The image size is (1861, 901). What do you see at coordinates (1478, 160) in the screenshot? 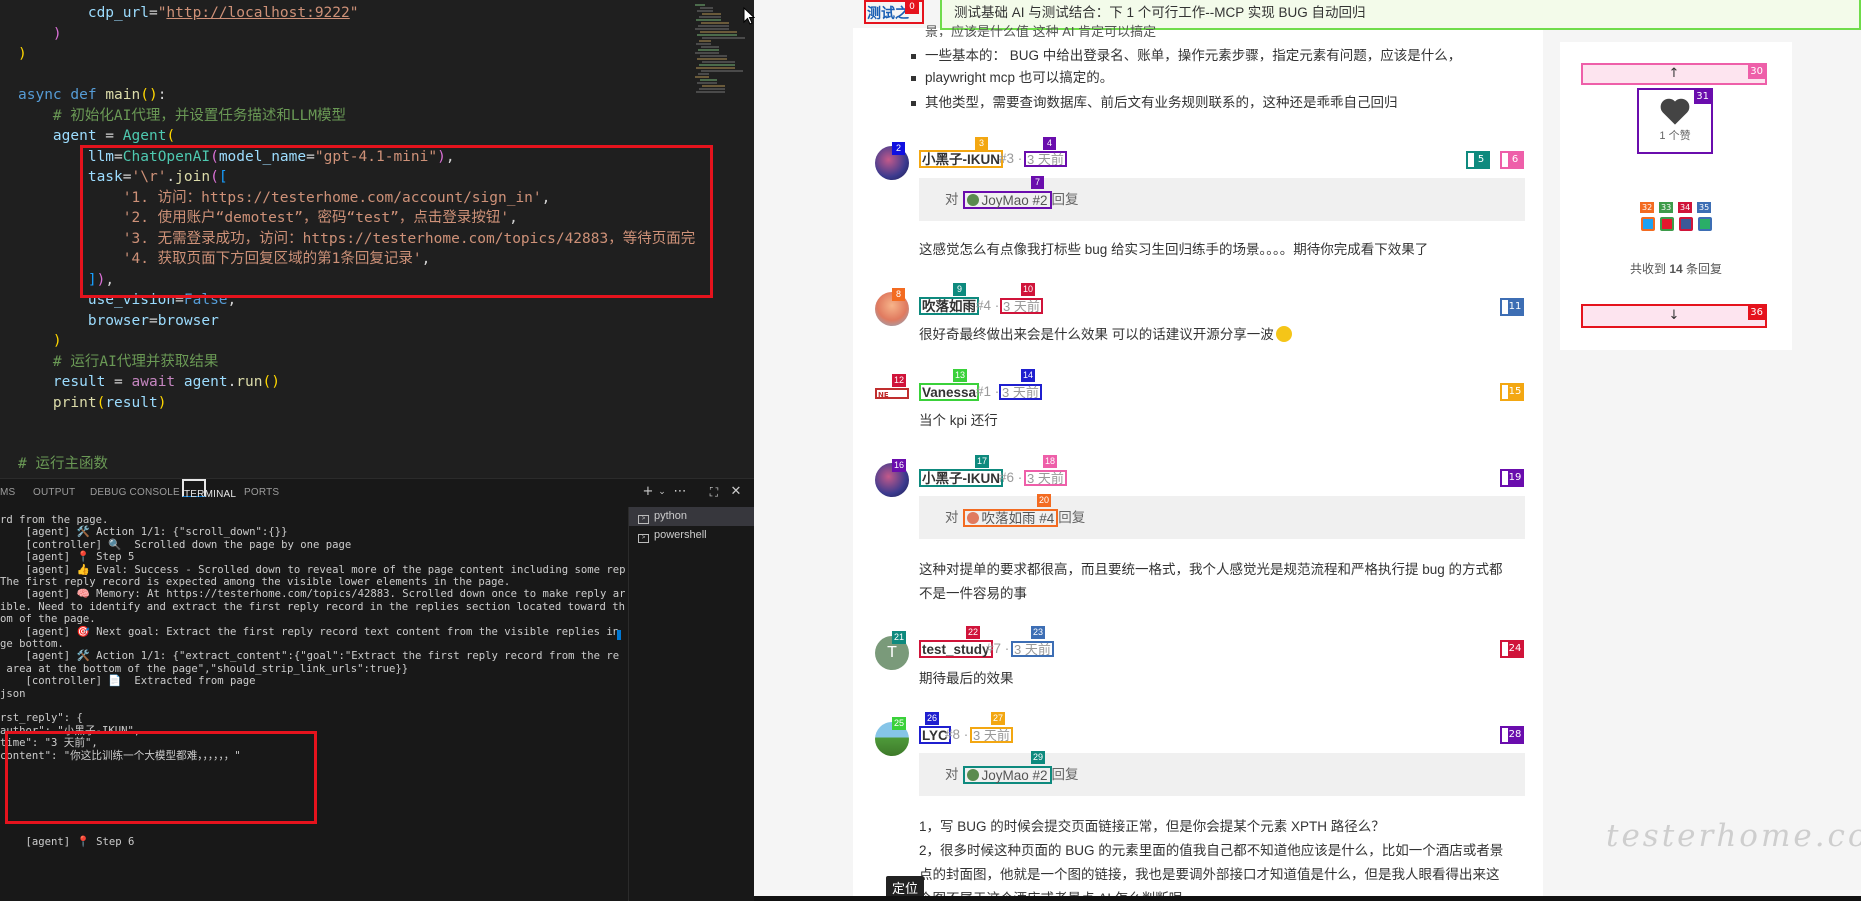
I see `like-button: 5` at bounding box center [1478, 160].